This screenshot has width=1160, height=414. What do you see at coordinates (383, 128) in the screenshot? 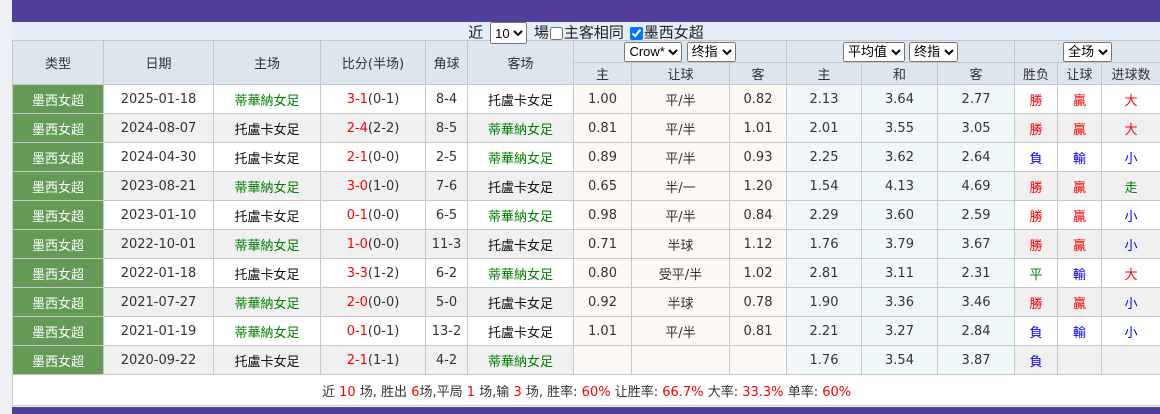
I see `half-time-score: (2-2)` at bounding box center [383, 128].